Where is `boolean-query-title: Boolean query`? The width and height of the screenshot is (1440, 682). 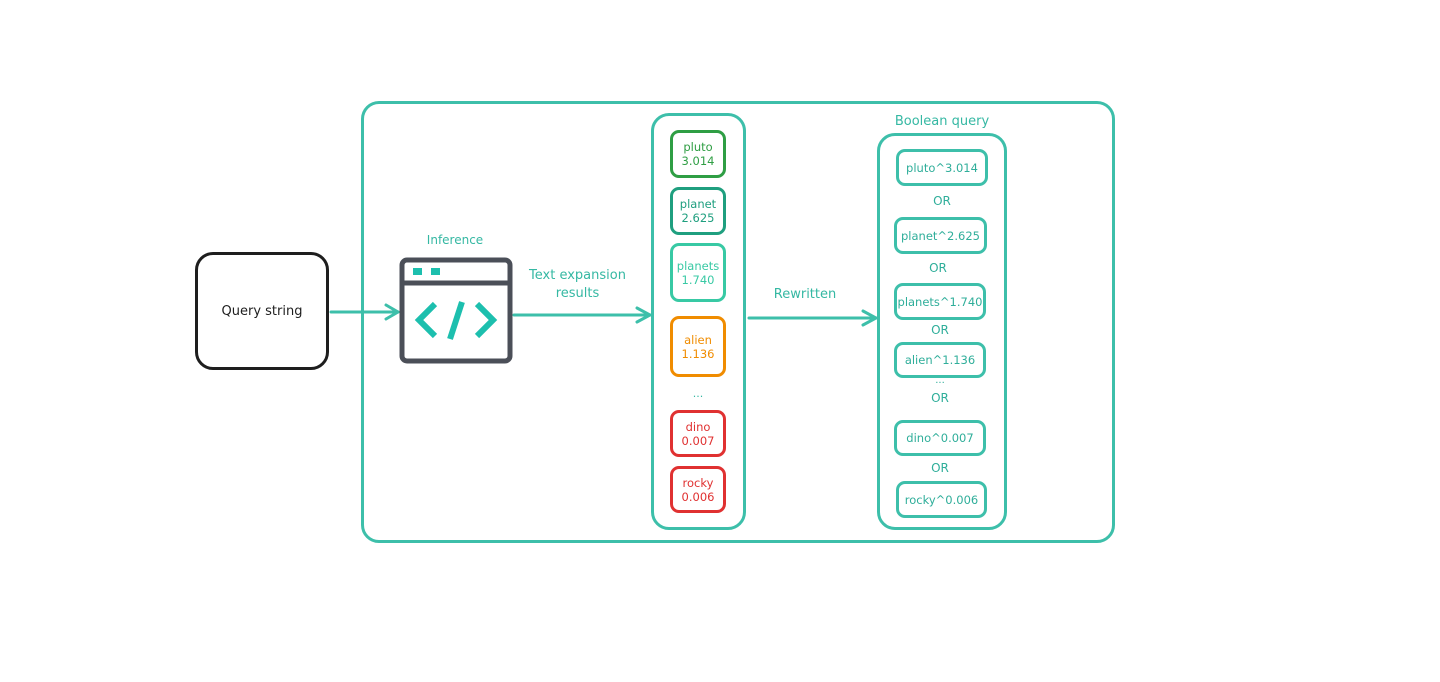
boolean-query-title: Boolean query is located at coordinates (942, 121).